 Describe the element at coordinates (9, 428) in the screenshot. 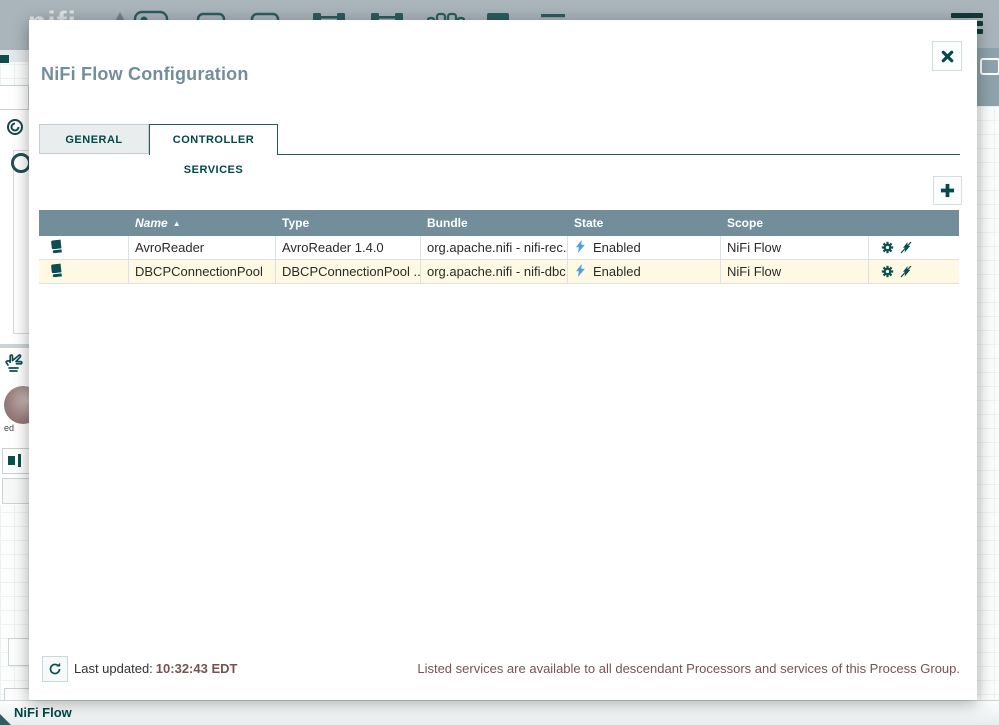

I see `operate-id-fragment: ed` at that location.